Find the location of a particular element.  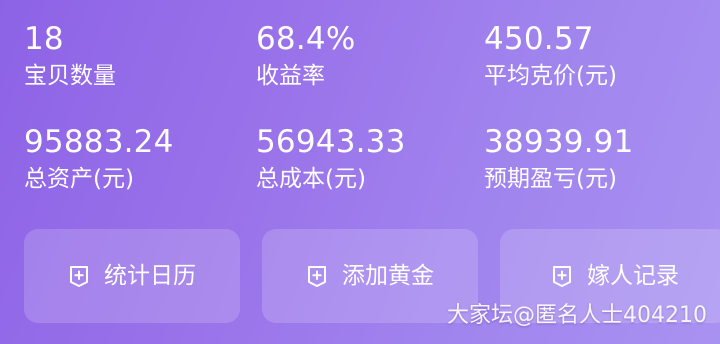

marriage-record-label: 嫁人记录 is located at coordinates (633, 276).